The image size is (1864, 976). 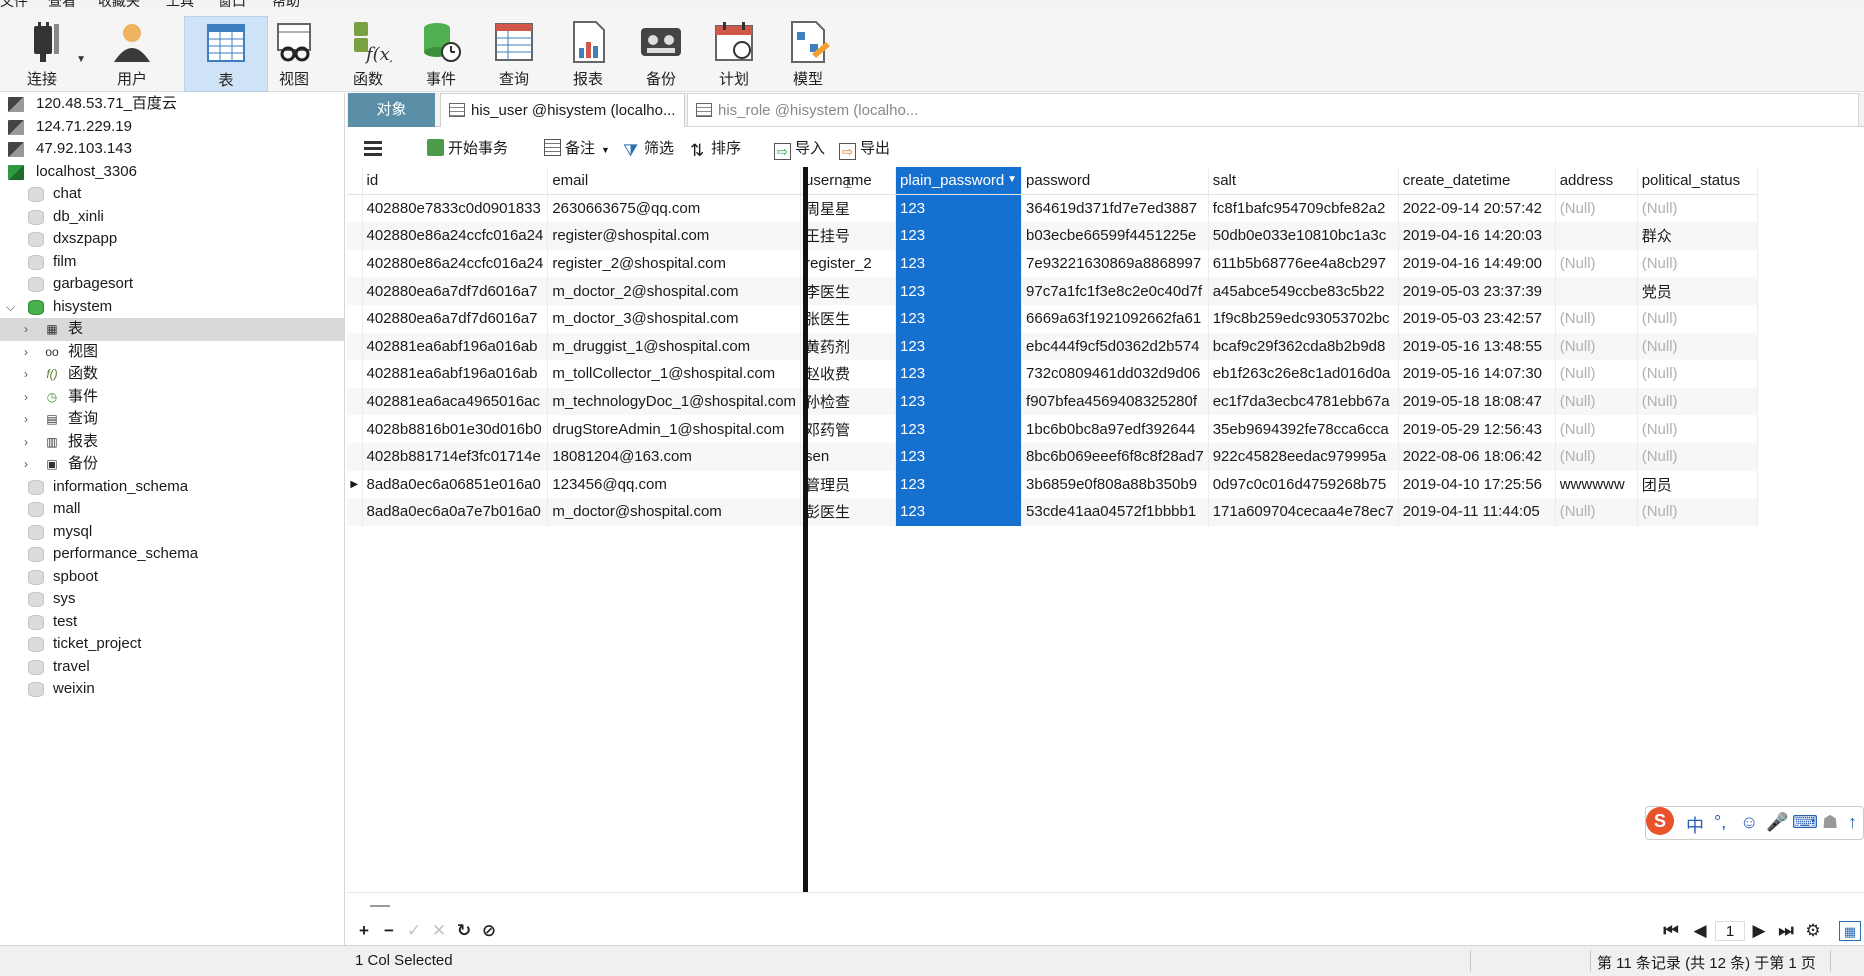 What do you see at coordinates (1477, 484) in the screenshot?
I see `cell-create-datetime: 2019-04-10 17:25:56` at bounding box center [1477, 484].